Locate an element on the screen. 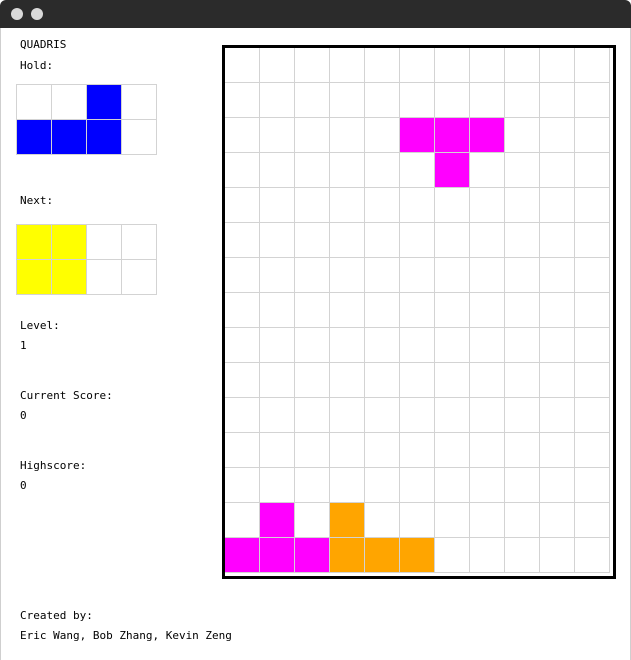 The width and height of the screenshot is (631, 660). window-titlebar is located at coordinates (315, 14).